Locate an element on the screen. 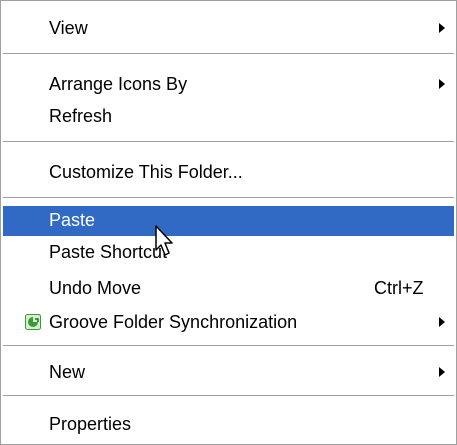  menu-item-new: New is located at coordinates (228, 372).